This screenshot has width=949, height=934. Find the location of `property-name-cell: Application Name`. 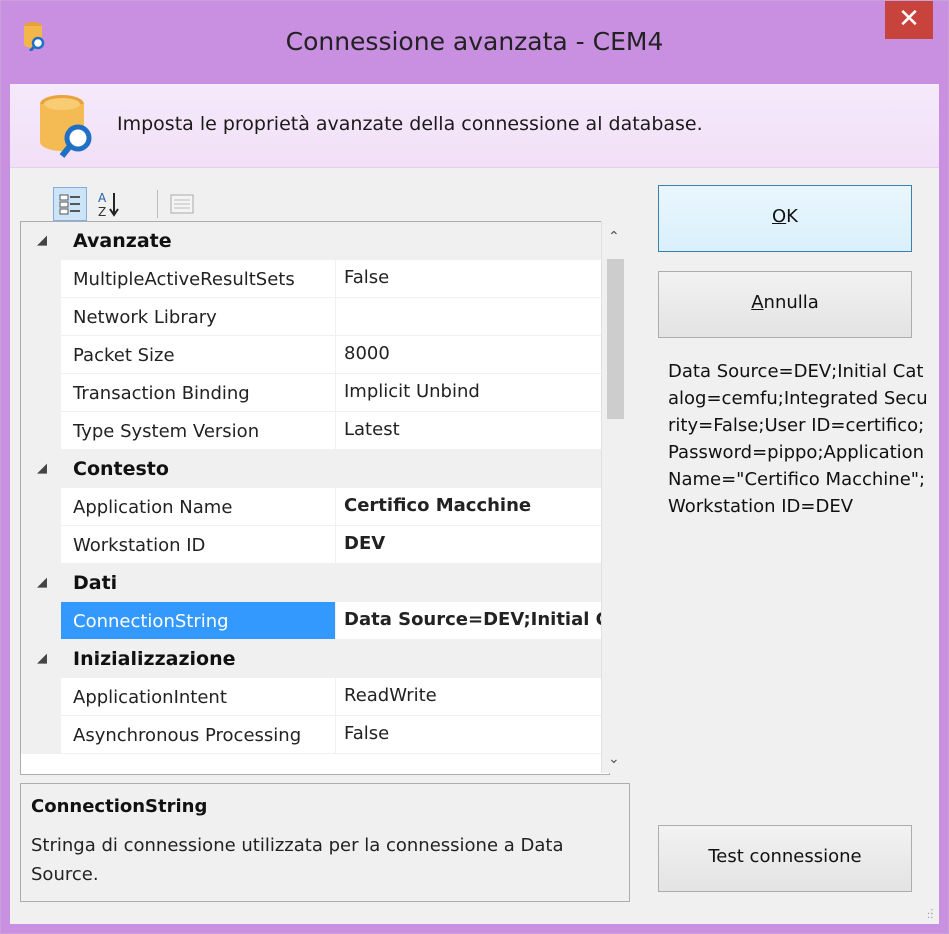

property-name-cell: Application Name is located at coordinates (198, 507).